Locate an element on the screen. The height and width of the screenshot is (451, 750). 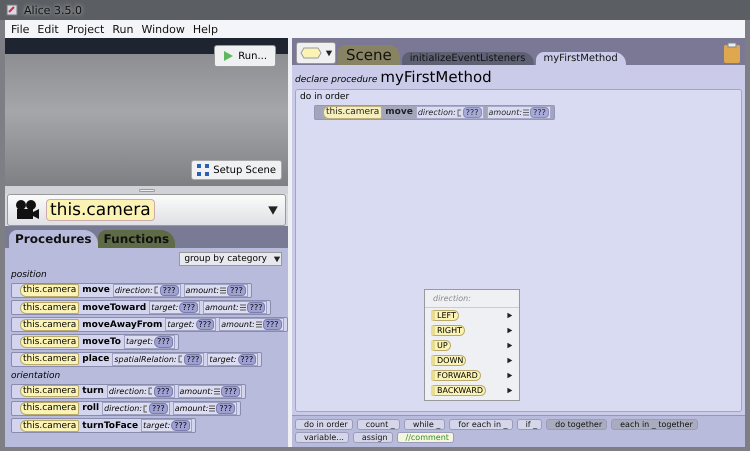
category-label: position is located at coordinates (29, 276).